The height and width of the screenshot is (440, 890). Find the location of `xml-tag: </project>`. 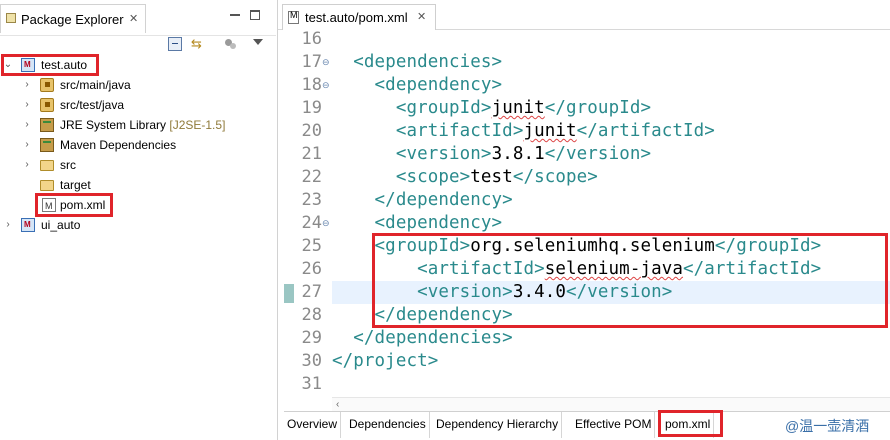

xml-tag: </project> is located at coordinates (385, 361).